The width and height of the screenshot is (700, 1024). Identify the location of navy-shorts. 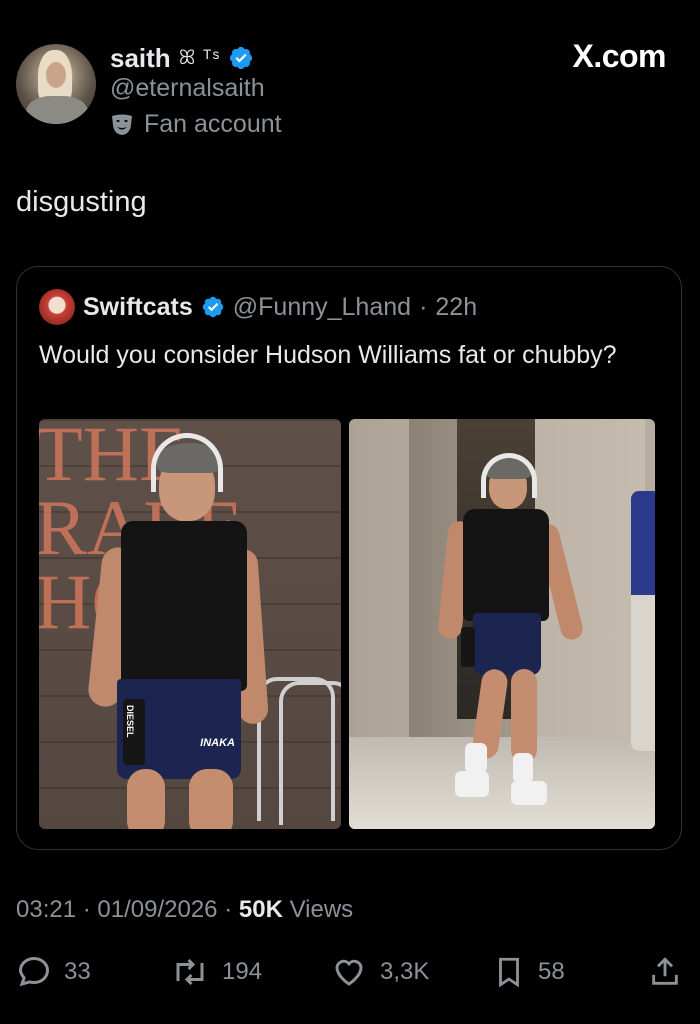
(507, 644).